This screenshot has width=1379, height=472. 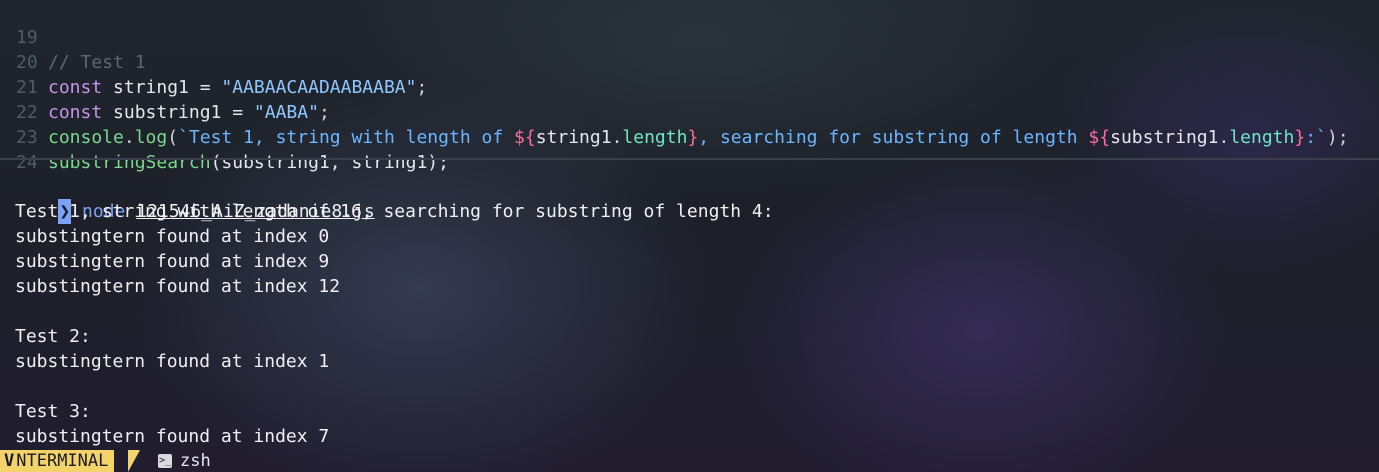 I want to click on code-line-23: 23 substringSearch(substring1, string1);, so click(x=224, y=136).